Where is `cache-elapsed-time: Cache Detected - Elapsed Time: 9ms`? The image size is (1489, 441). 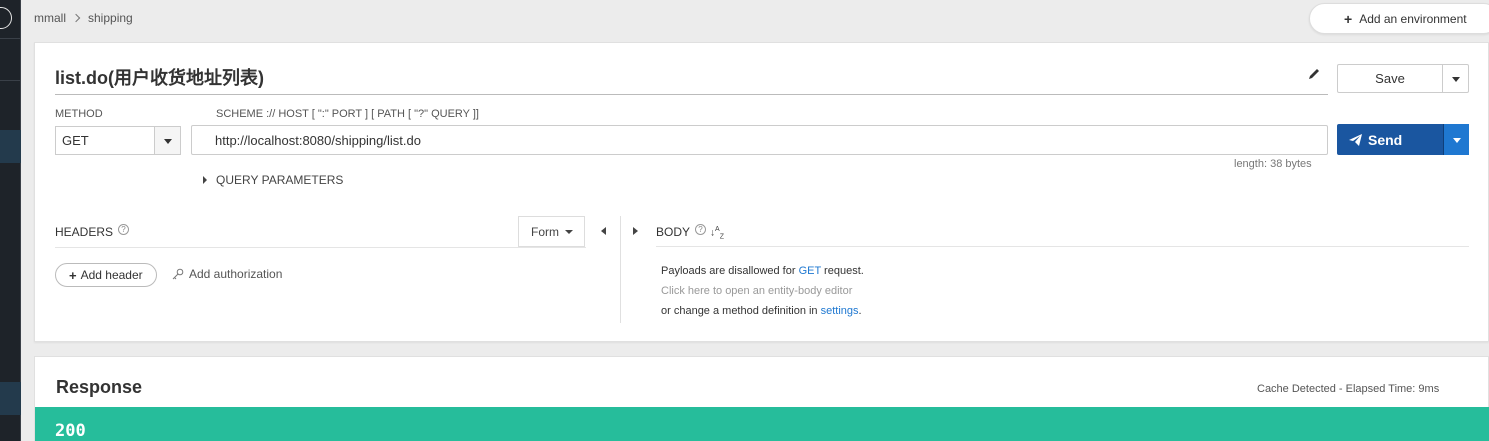
cache-elapsed-time: Cache Detected - Elapsed Time: 9ms is located at coordinates (1348, 389).